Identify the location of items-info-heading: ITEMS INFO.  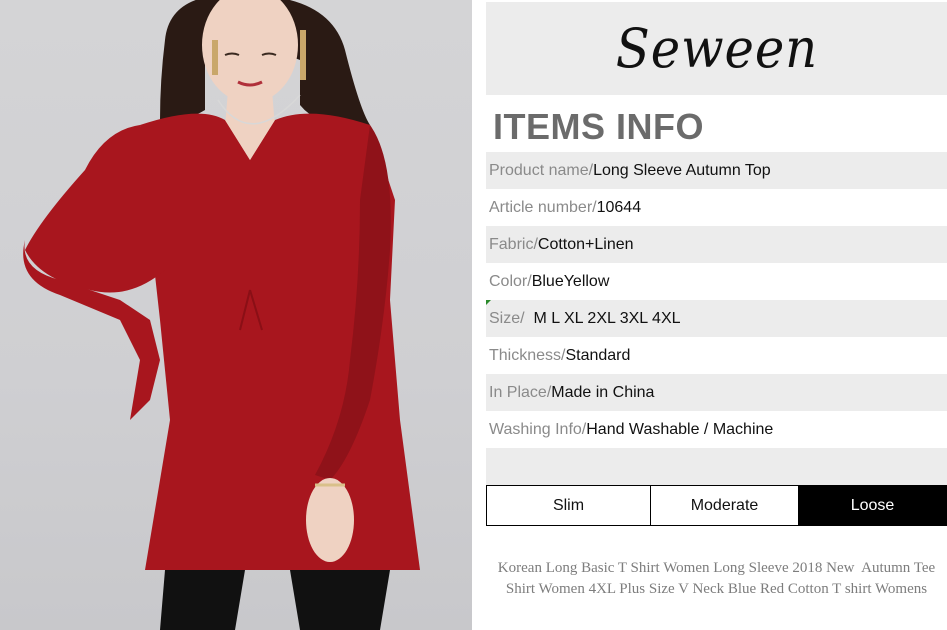
(598, 126).